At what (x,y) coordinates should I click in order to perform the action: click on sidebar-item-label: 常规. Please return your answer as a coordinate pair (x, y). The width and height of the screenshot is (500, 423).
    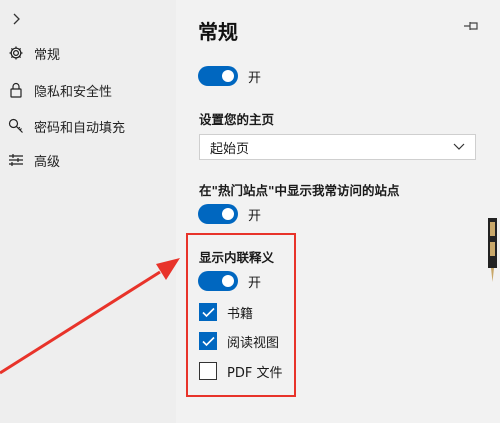
    Looking at the image, I should click on (47, 55).